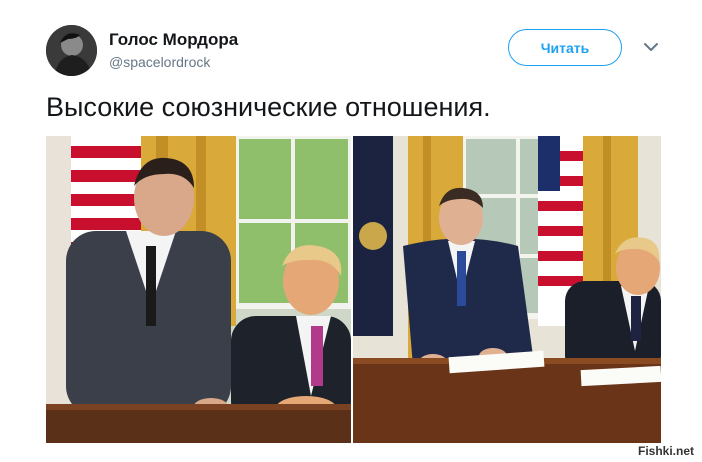  What do you see at coordinates (651, 47) in the screenshot?
I see `chevron-down-icon` at bounding box center [651, 47].